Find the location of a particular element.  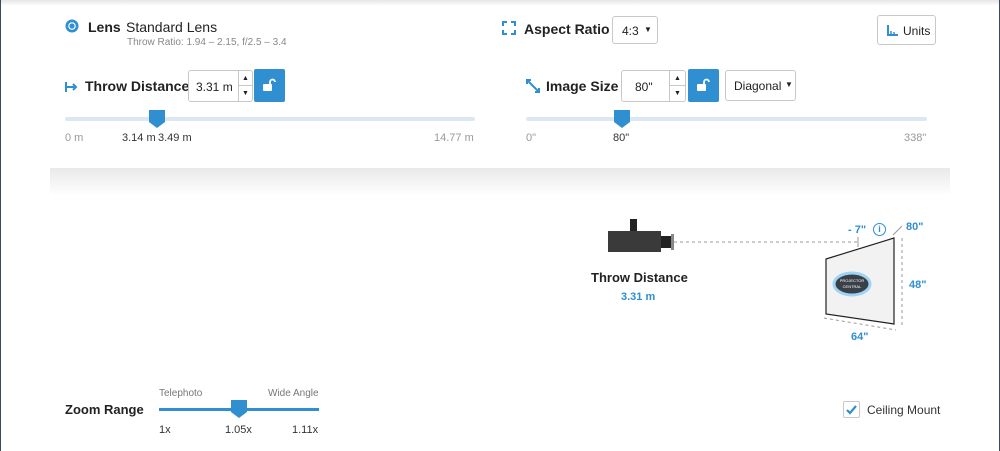

throw-distance-slider-track is located at coordinates (270, 119).